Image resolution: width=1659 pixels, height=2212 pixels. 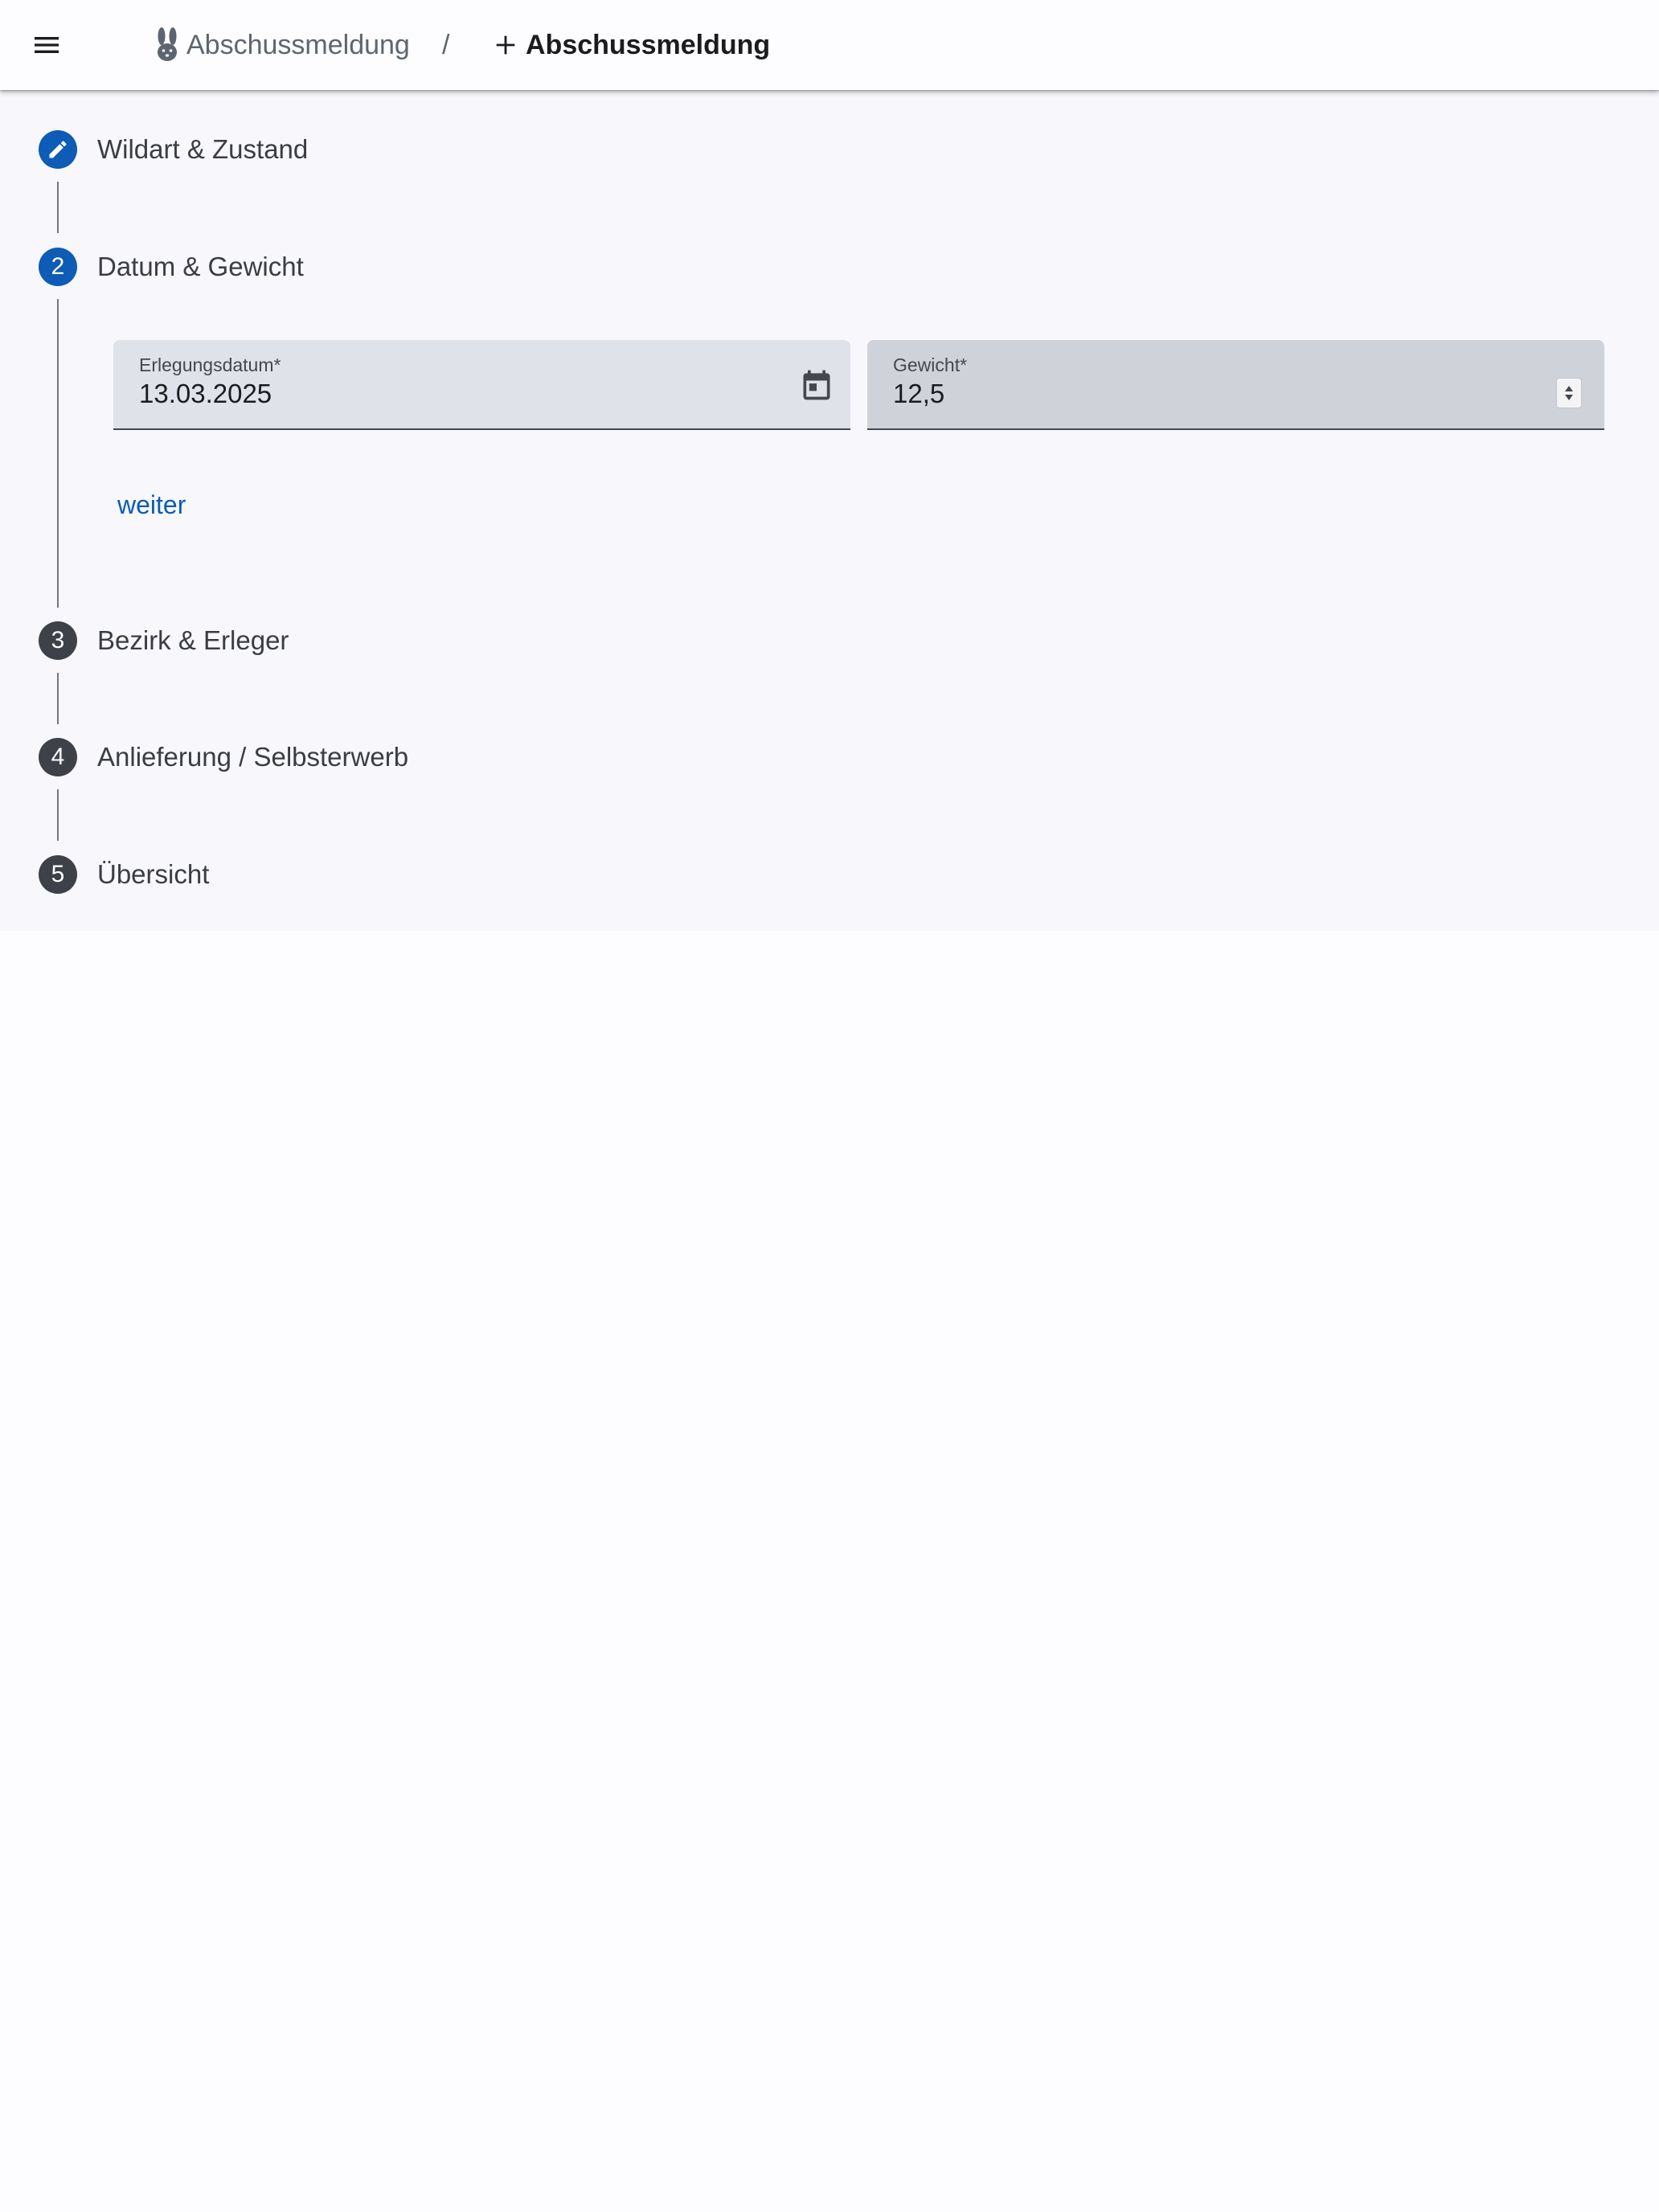 I want to click on date-input, so click(x=421, y=394).